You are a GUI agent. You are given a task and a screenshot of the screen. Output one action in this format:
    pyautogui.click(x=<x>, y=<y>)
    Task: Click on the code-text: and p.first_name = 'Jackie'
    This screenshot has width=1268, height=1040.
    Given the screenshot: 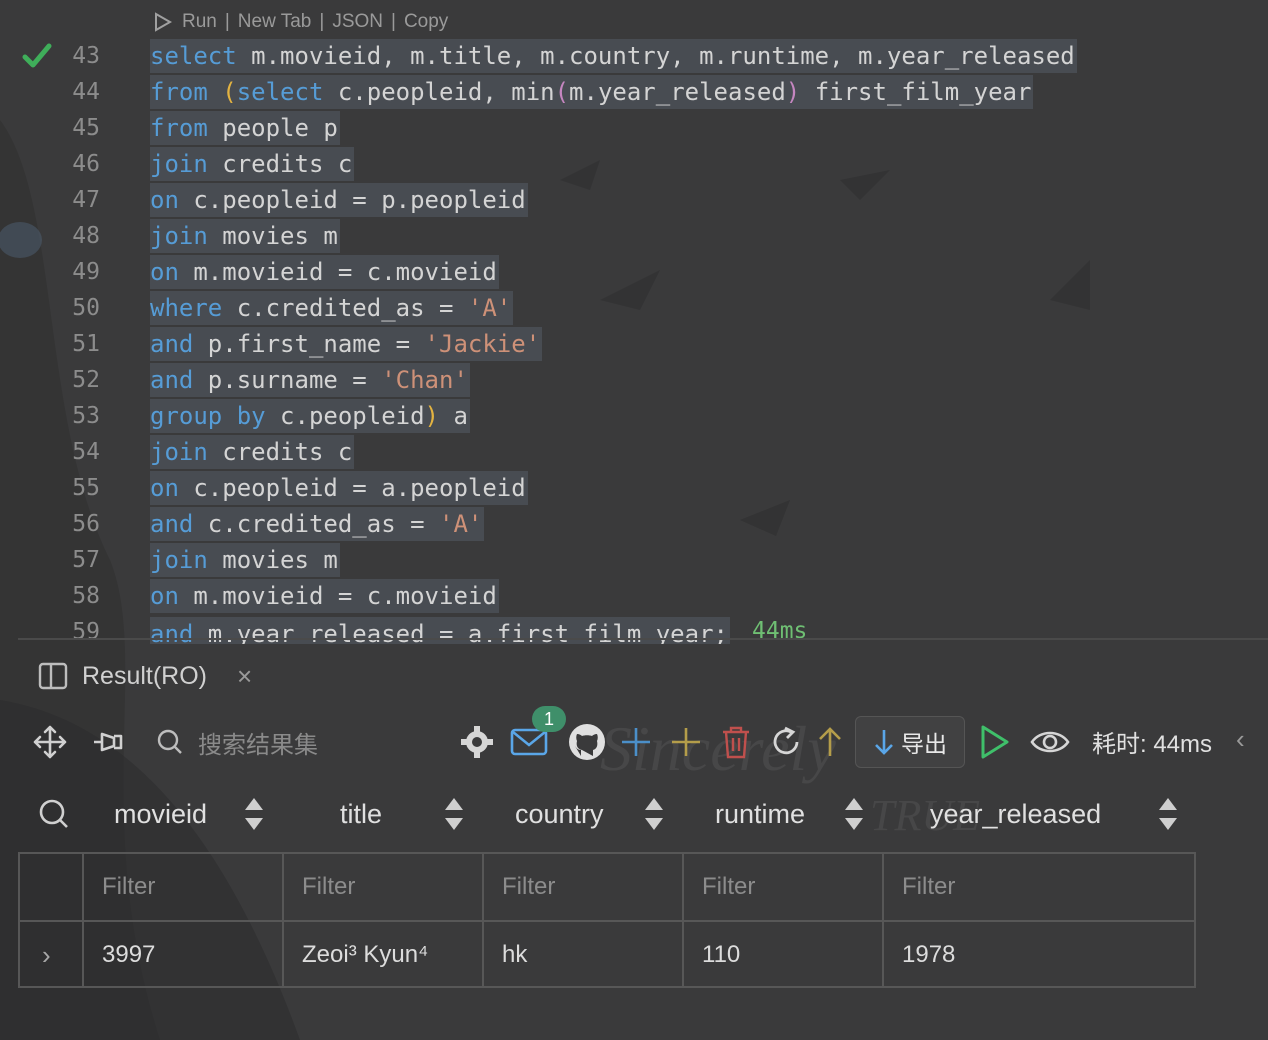 What is the action you would take?
    pyautogui.click(x=346, y=344)
    